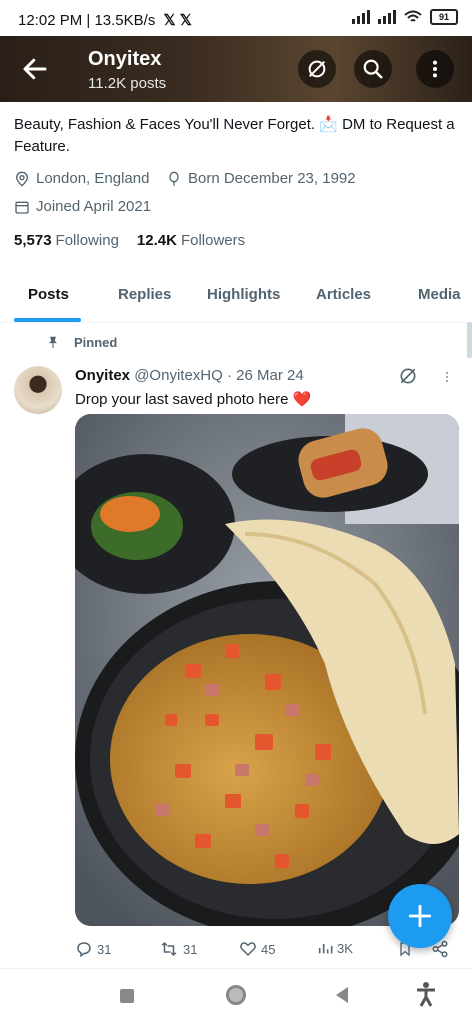 This screenshot has width=472, height=1025. I want to click on follow-stats: 5,573 Following 12.4K Followers, so click(129, 240).